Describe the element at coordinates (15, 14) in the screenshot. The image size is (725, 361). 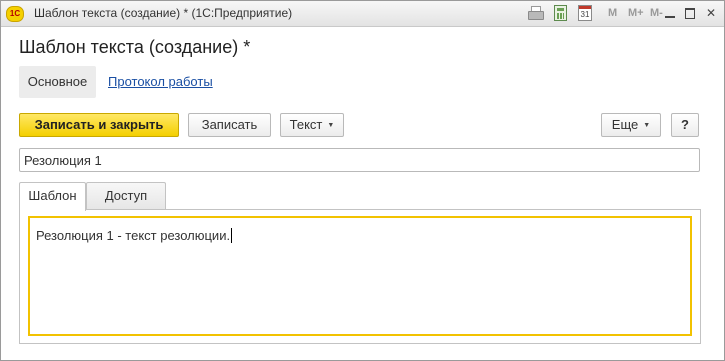
I see `1c-logo-icon: 1С` at that location.